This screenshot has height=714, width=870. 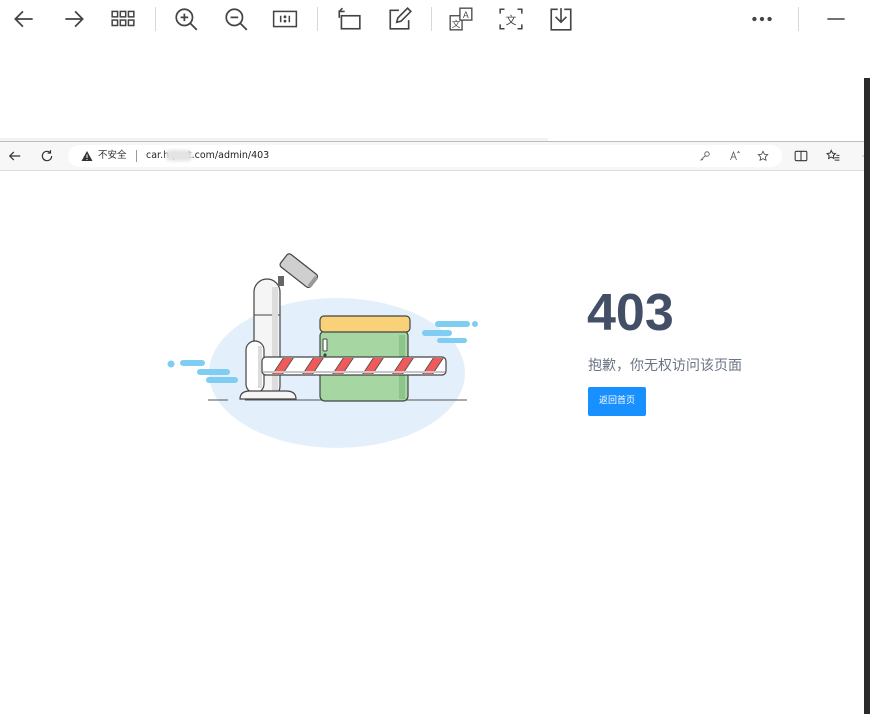 What do you see at coordinates (630, 313) in the screenshot?
I see `error-code: 403` at bounding box center [630, 313].